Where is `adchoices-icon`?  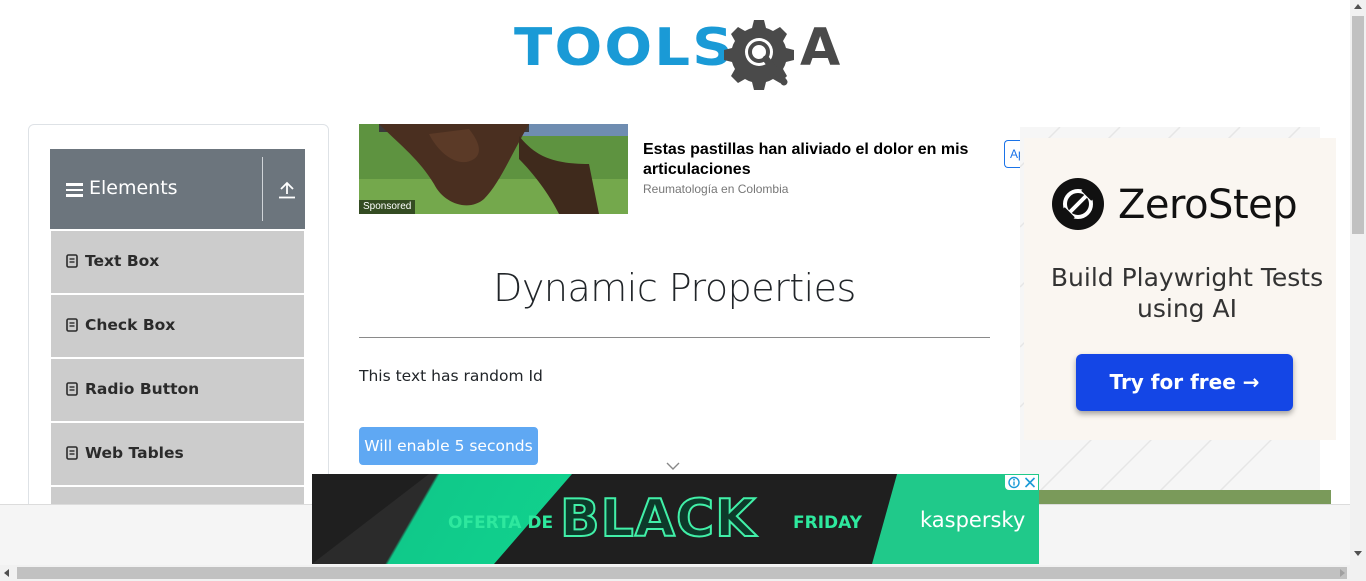
adchoices-icon is located at coordinates (1013, 482).